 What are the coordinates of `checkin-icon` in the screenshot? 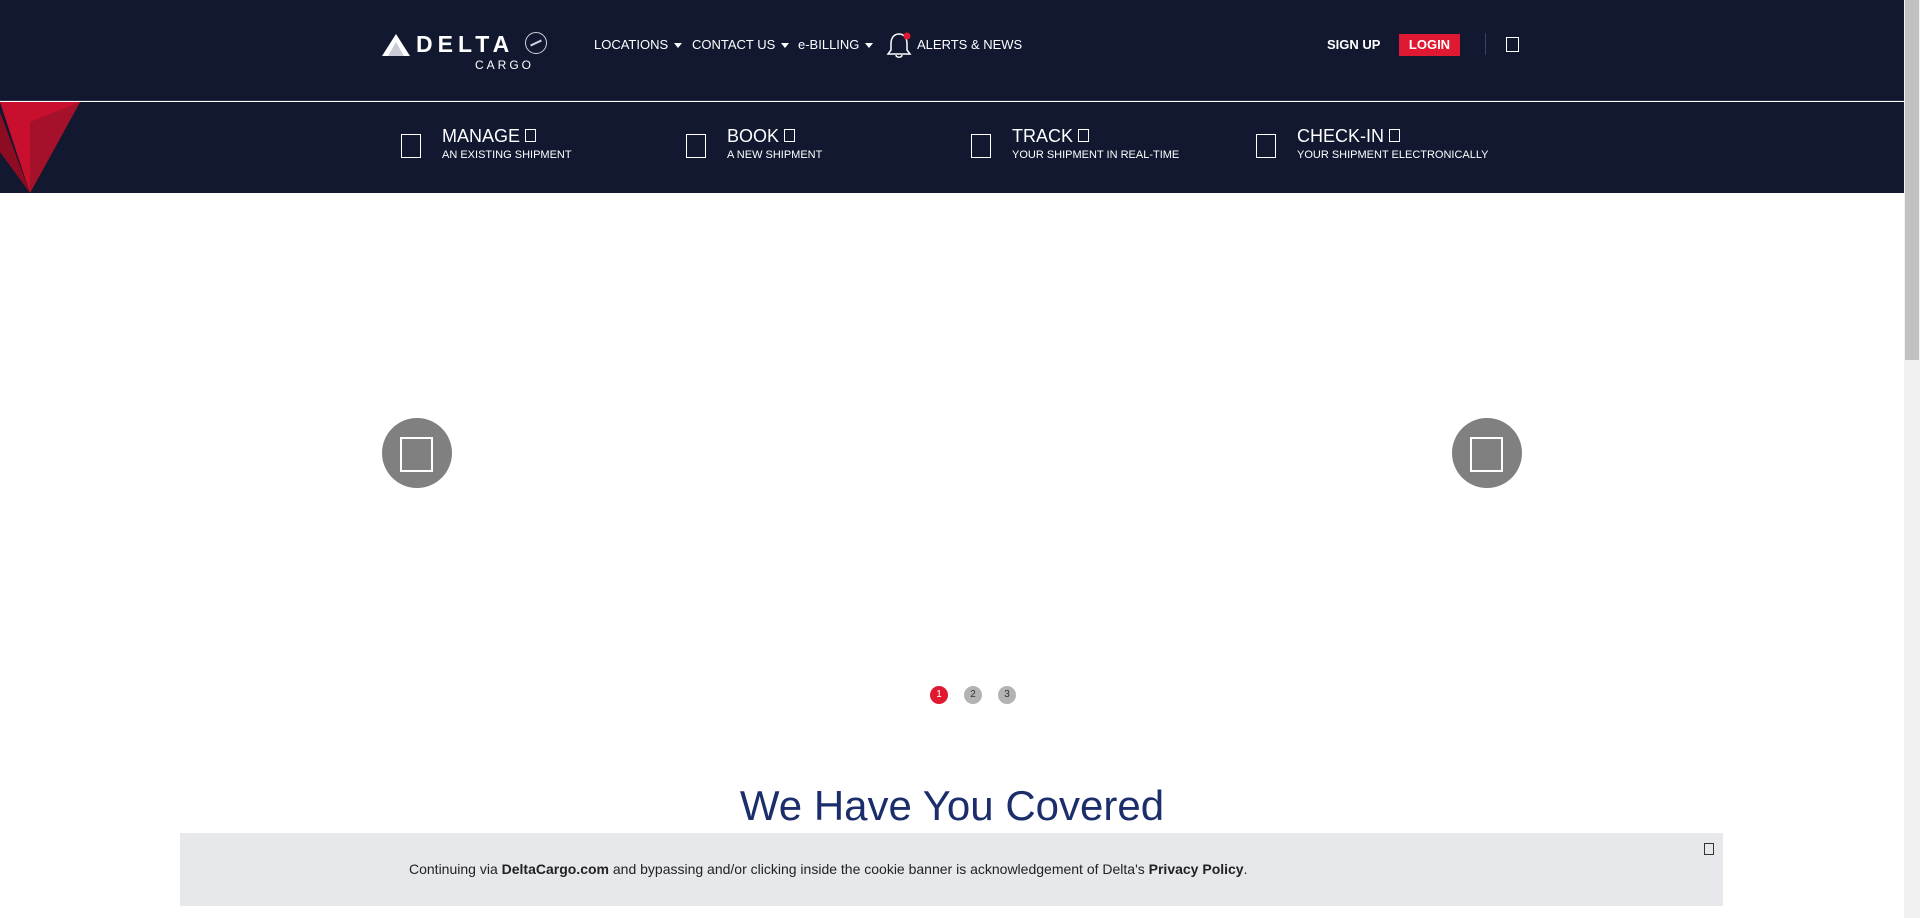 It's located at (1266, 146).